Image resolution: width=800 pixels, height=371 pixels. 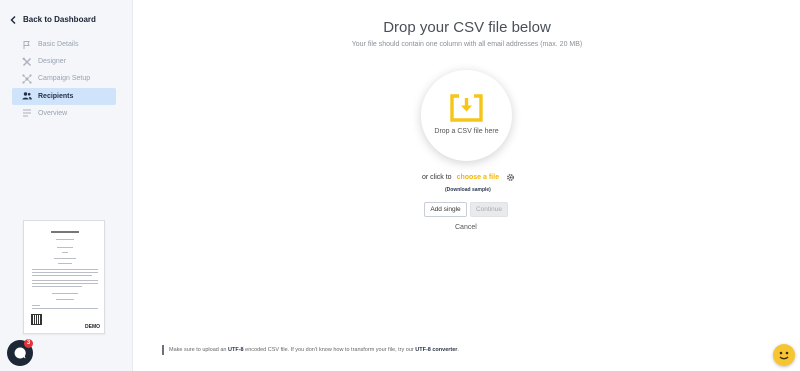 I want to click on sidebar-item-overview: Overview, so click(x=64, y=113).